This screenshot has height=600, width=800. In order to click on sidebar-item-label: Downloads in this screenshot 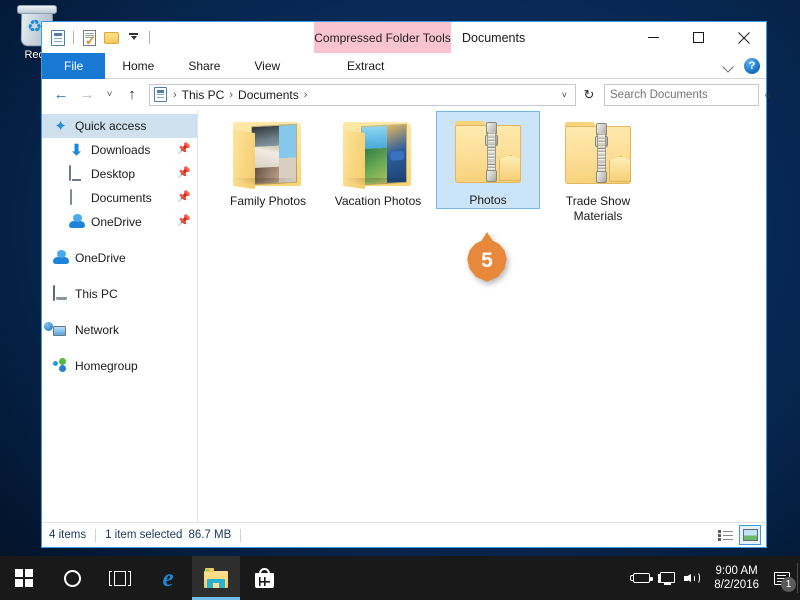, I will do `click(121, 150)`.